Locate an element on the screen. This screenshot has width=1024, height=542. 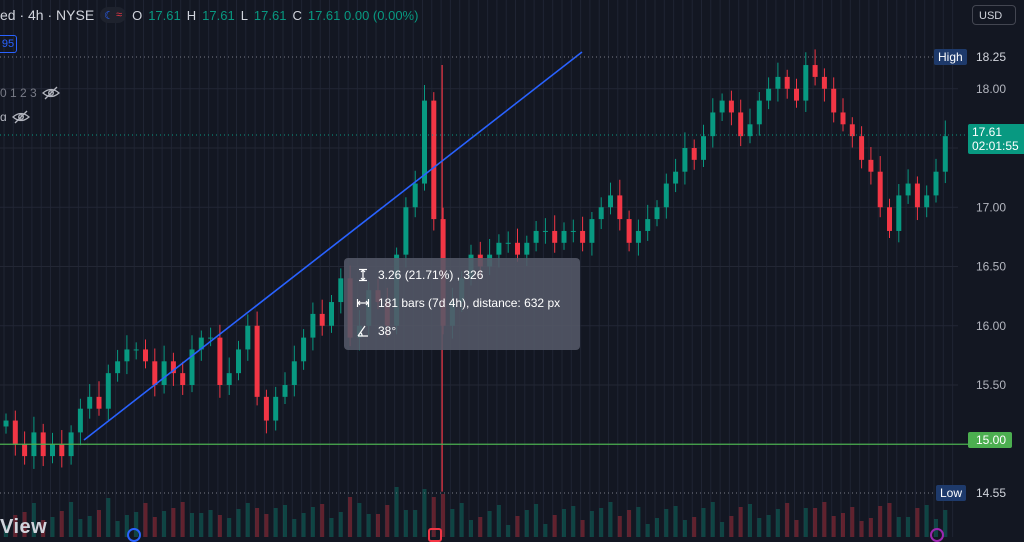
symbol-title: ed · 4h · NYSE is located at coordinates (47, 15).